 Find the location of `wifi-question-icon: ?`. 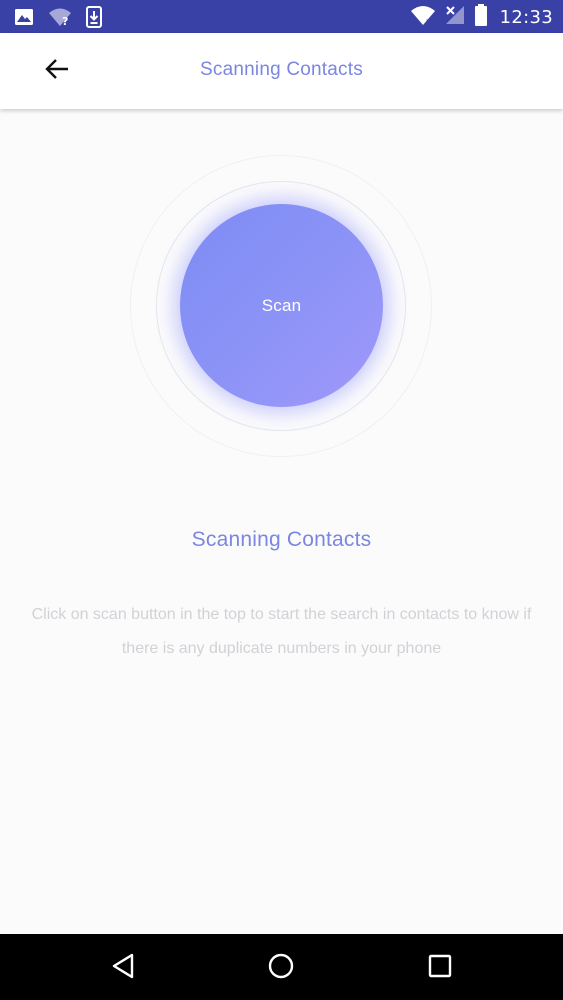

wifi-question-icon: ? is located at coordinates (60, 19).